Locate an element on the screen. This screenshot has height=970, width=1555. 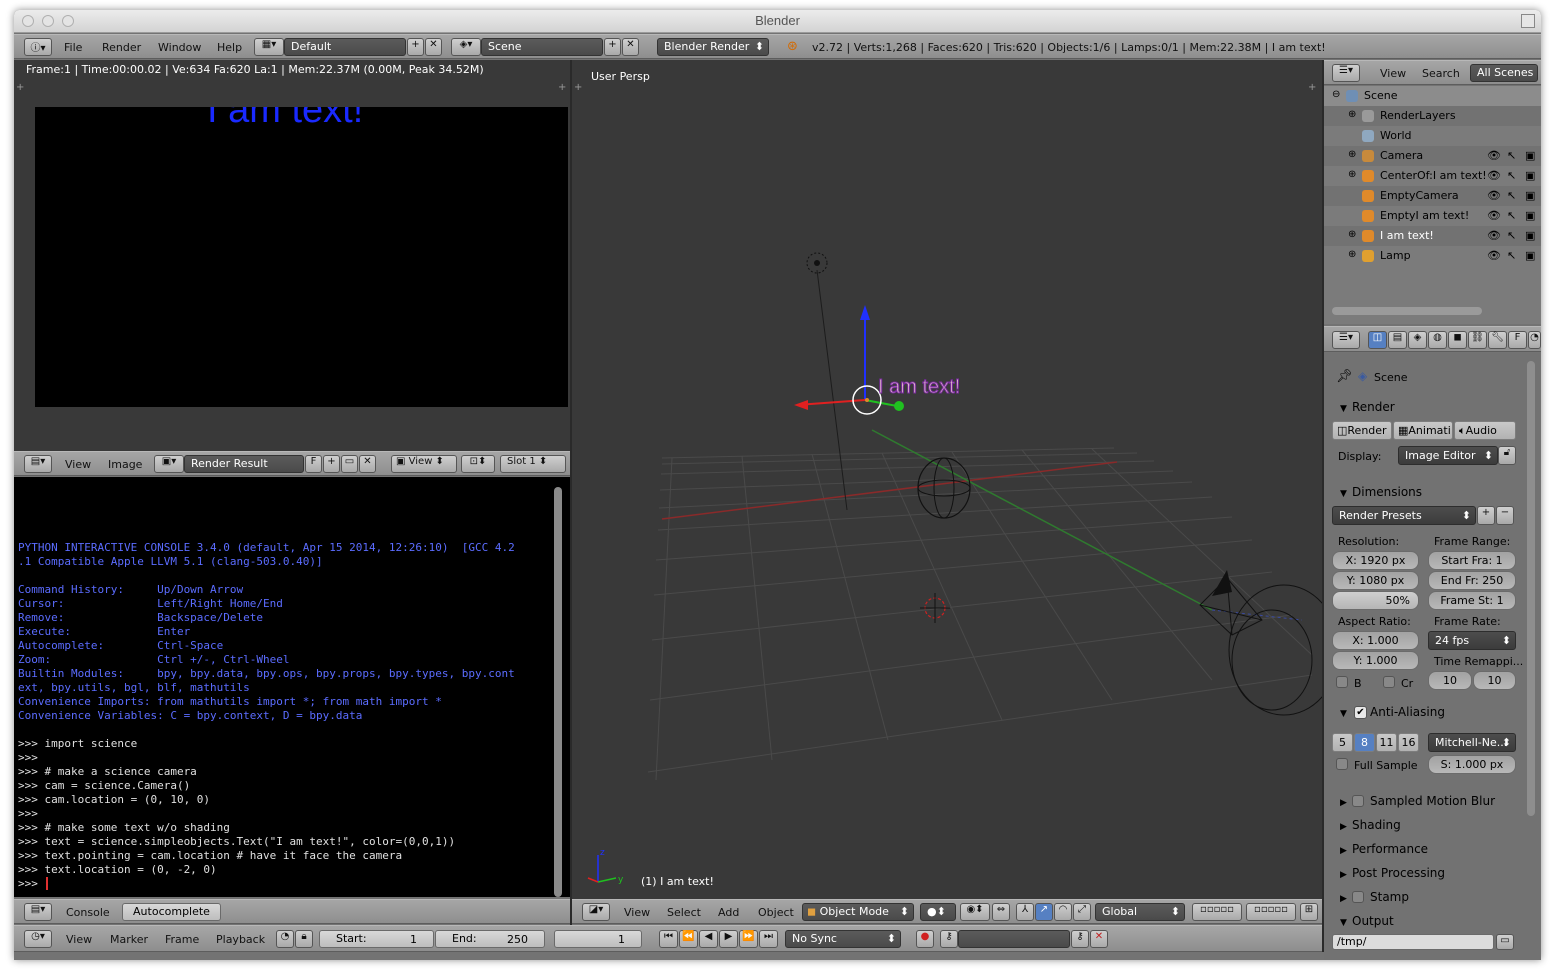
output-path-field: /tmp/ is located at coordinates (1413, 942).